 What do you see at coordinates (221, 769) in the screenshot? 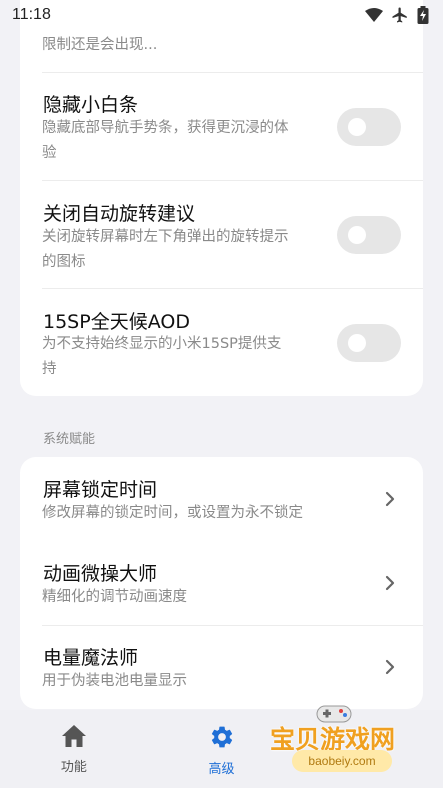
I see `nav-label: 高级` at bounding box center [221, 769].